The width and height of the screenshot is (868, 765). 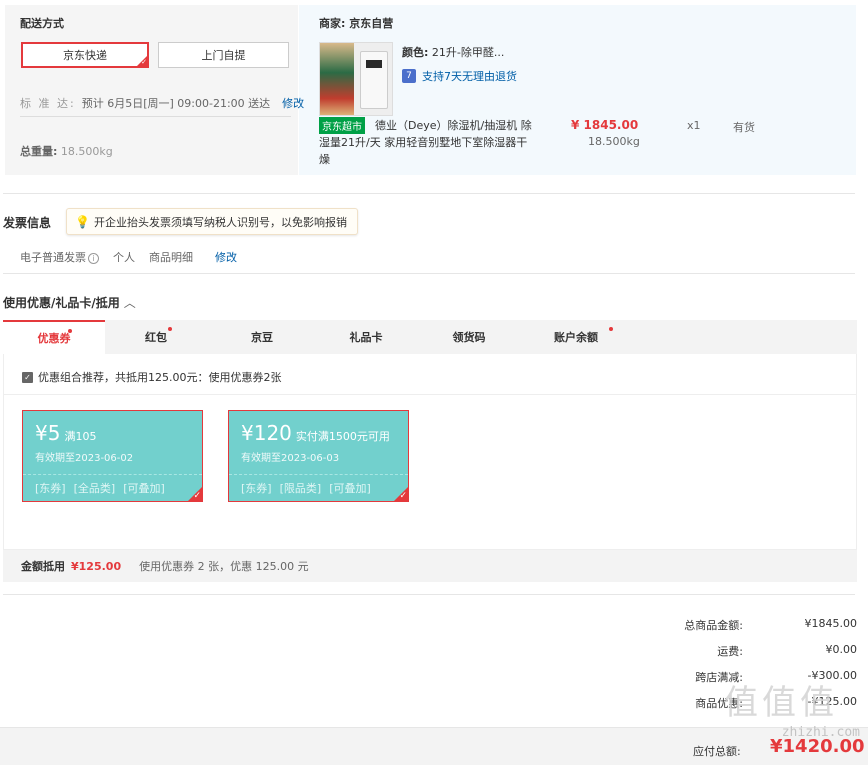 I want to click on deduction-text: 使用优惠券 2 张，优惠 125.00 元, so click(x=224, y=566).